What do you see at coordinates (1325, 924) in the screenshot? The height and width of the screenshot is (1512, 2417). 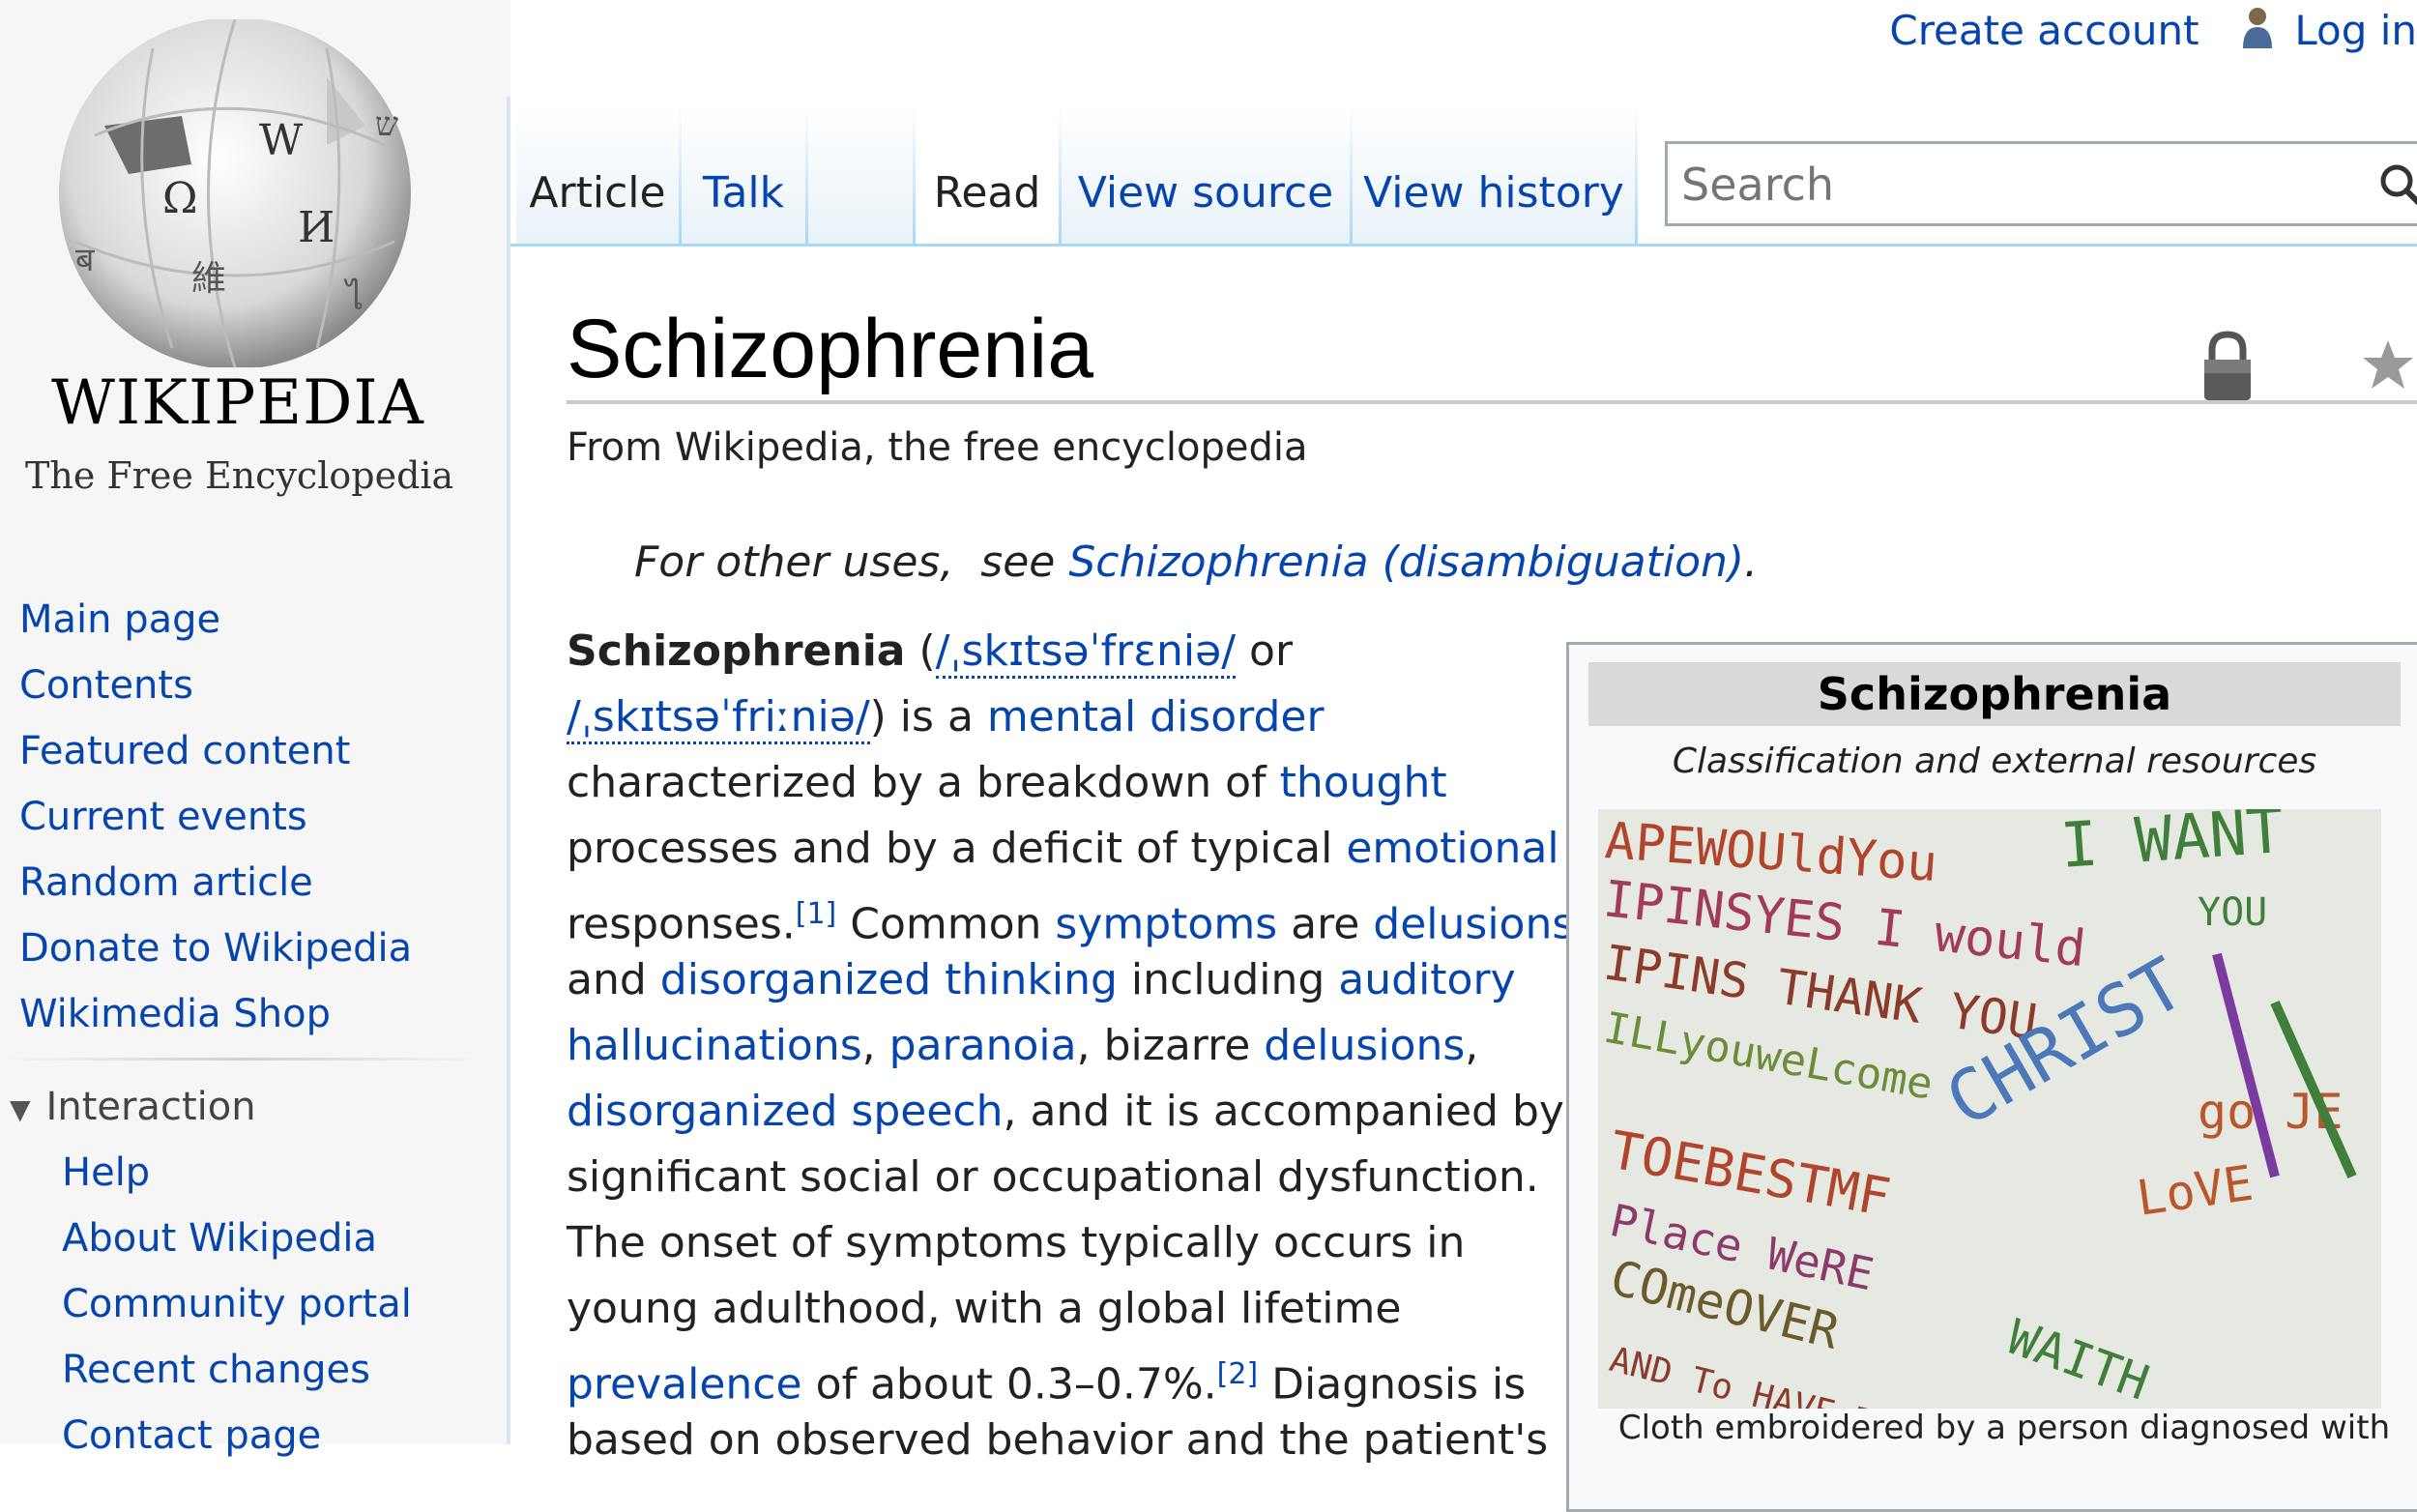 I see `lead-text: are` at bounding box center [1325, 924].